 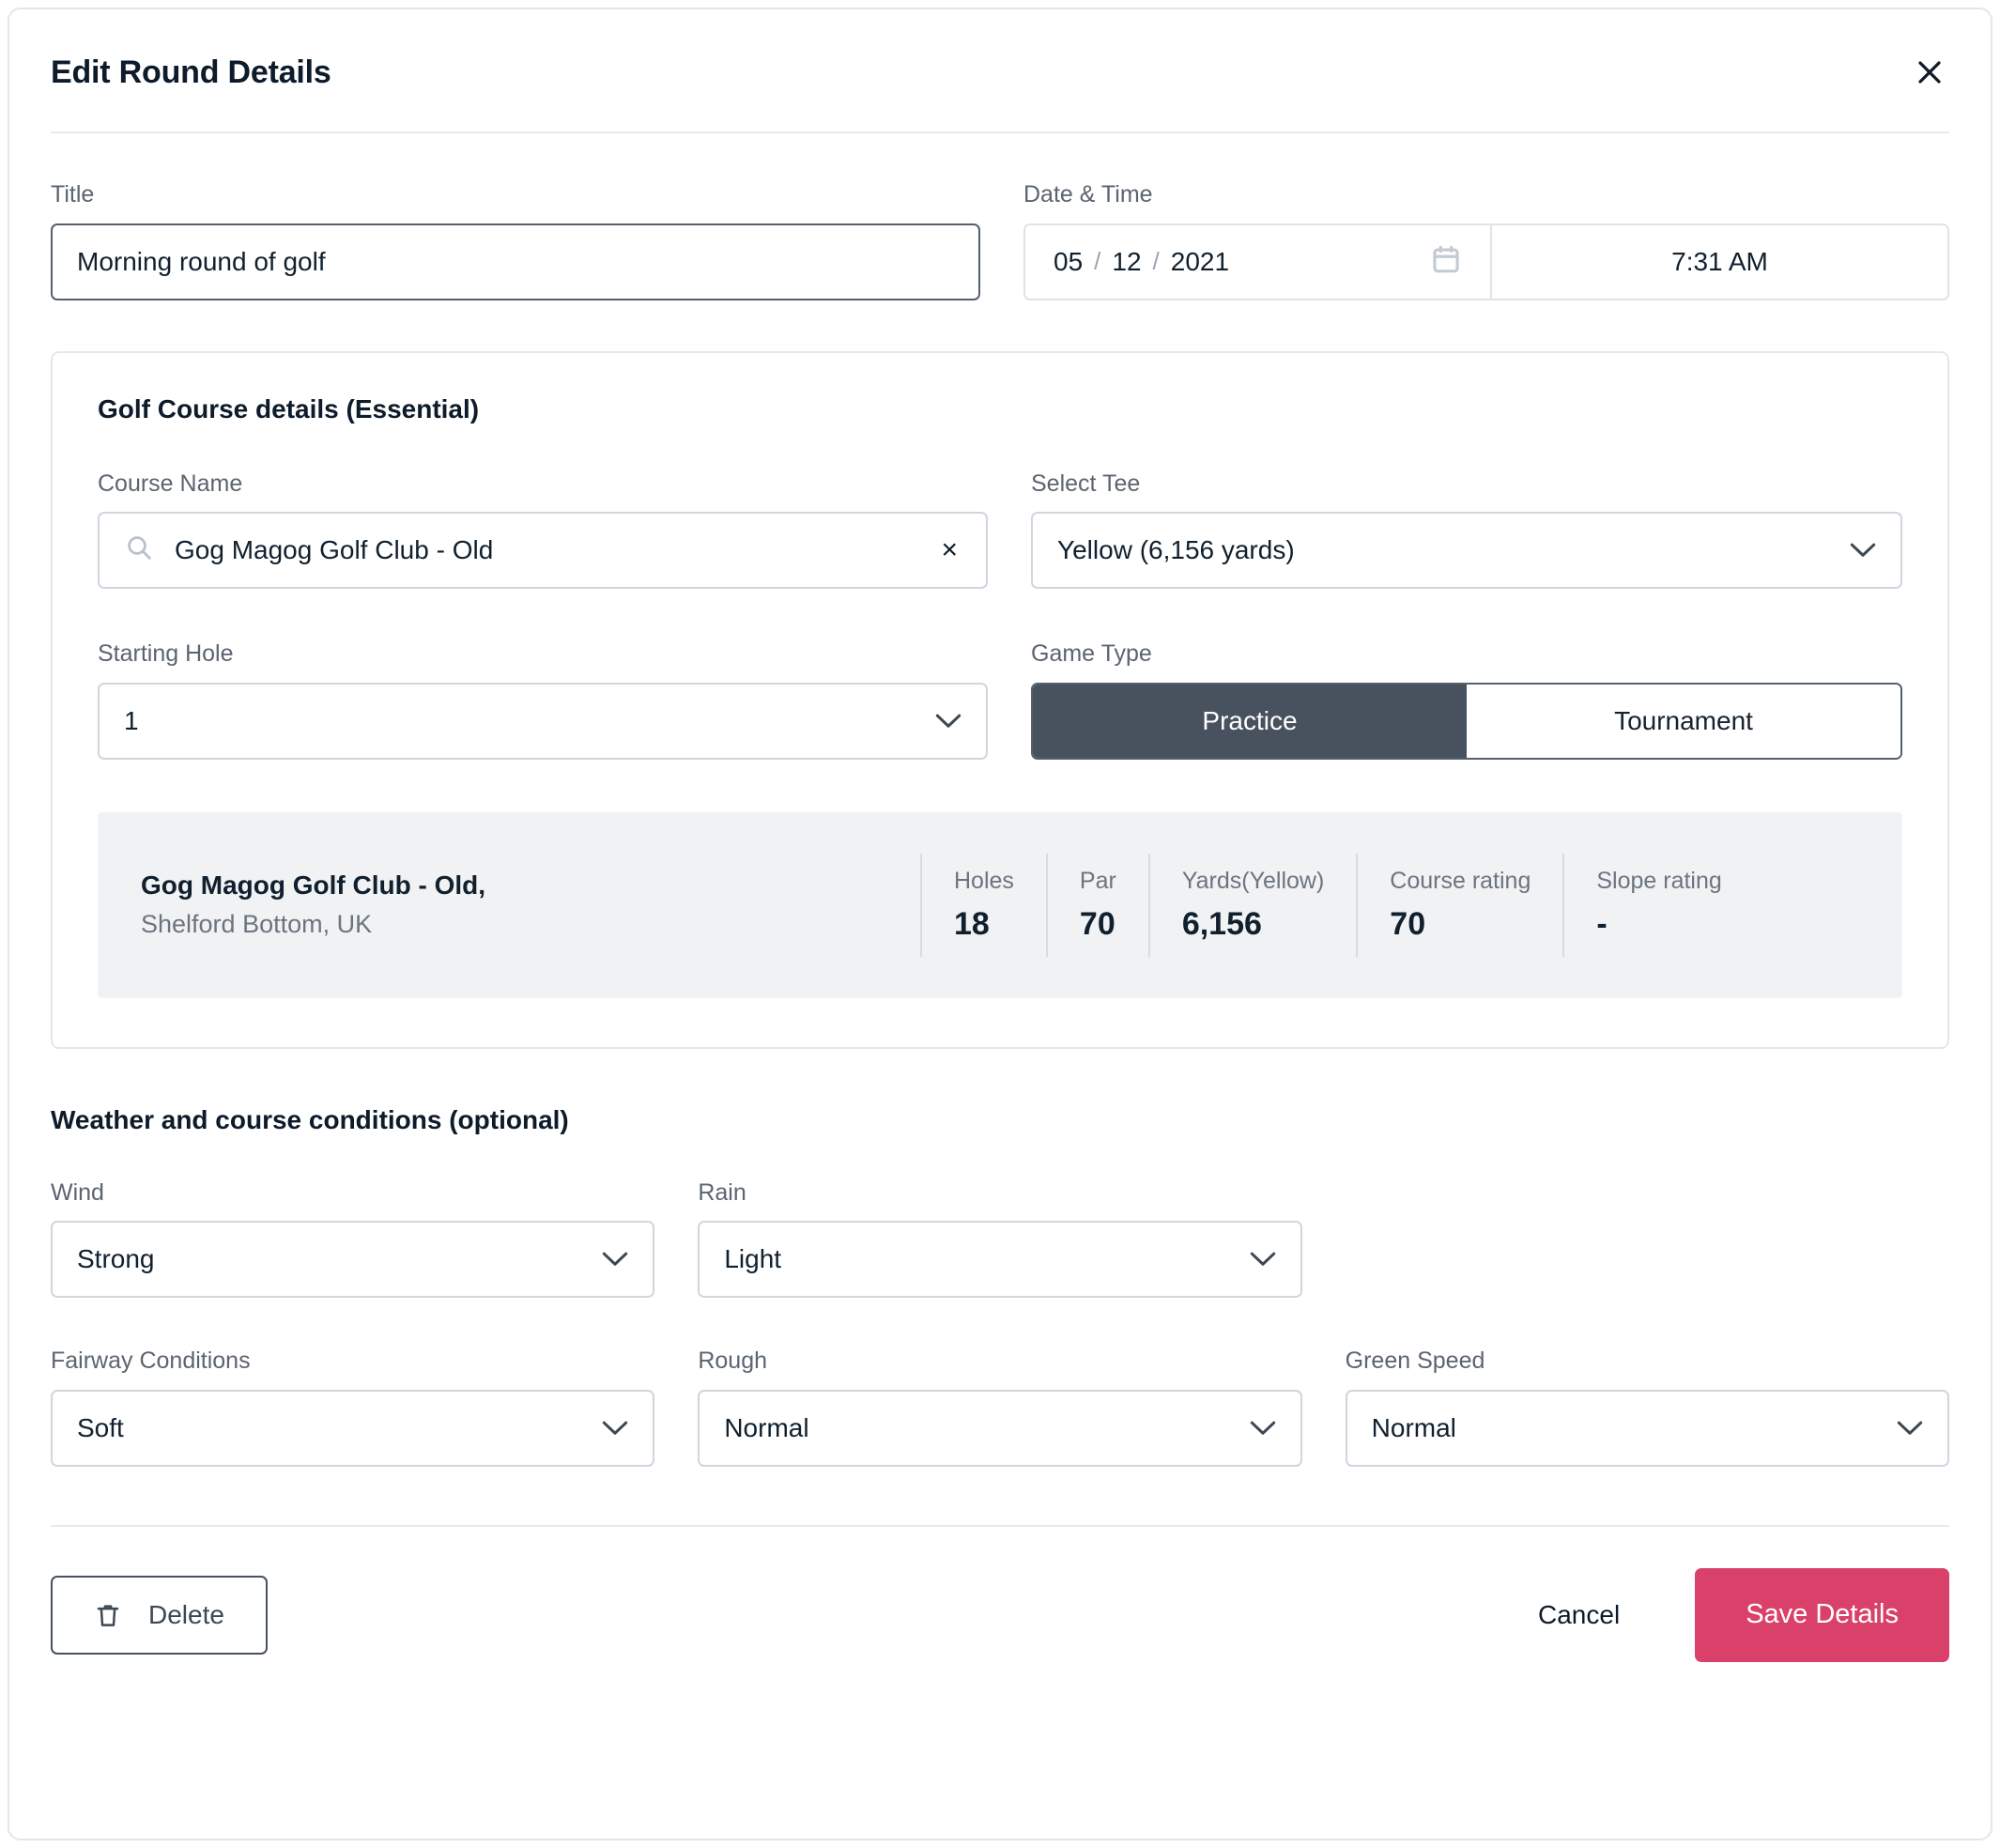 What do you see at coordinates (1126, 262) in the screenshot?
I see `date-day: 12` at bounding box center [1126, 262].